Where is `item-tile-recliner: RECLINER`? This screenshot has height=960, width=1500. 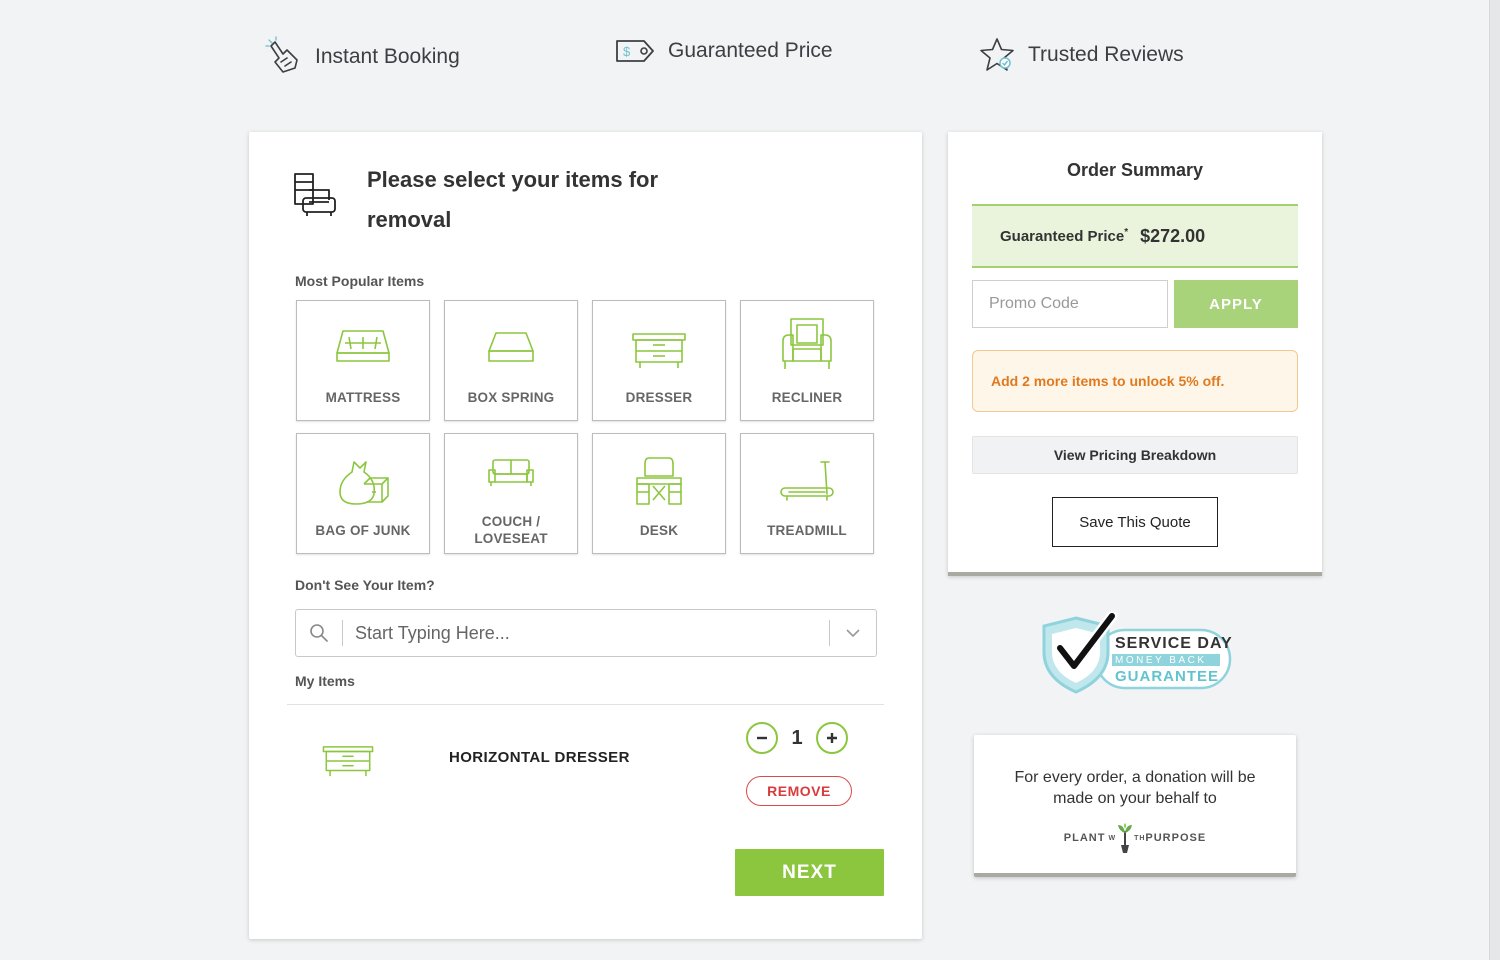 item-tile-recliner: RECLINER is located at coordinates (807, 360).